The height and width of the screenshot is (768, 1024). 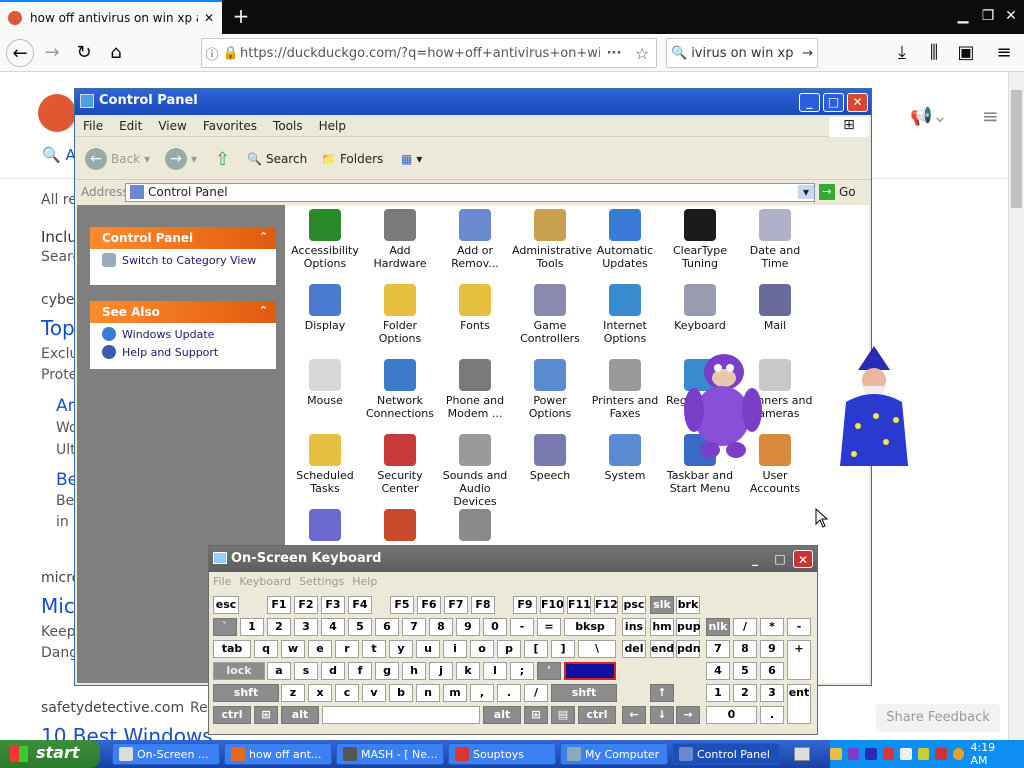 I want to click on task-control-panel: Control Panel, so click(x=726, y=754).